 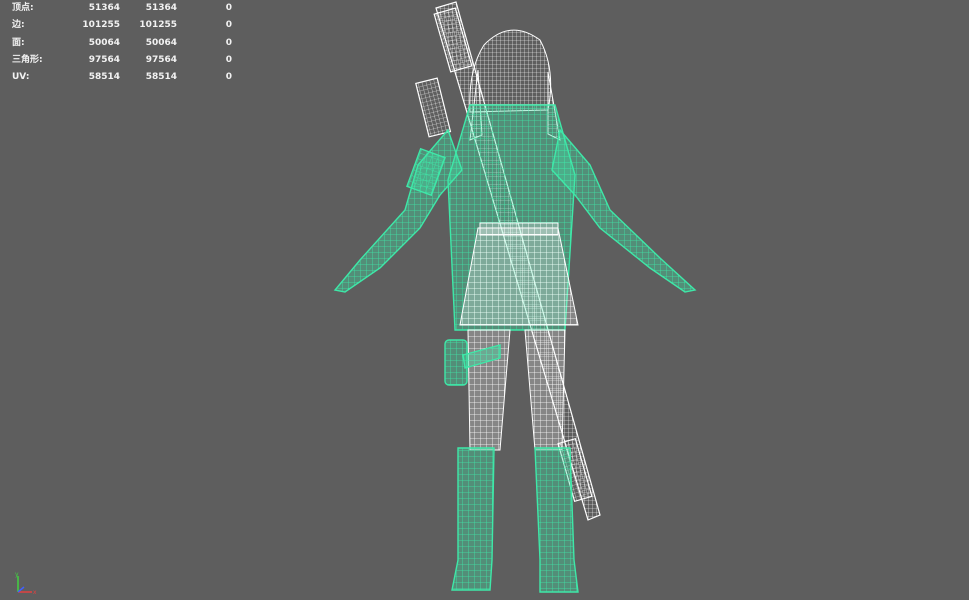 I want to click on skirt-mesh, so click(x=519, y=274).